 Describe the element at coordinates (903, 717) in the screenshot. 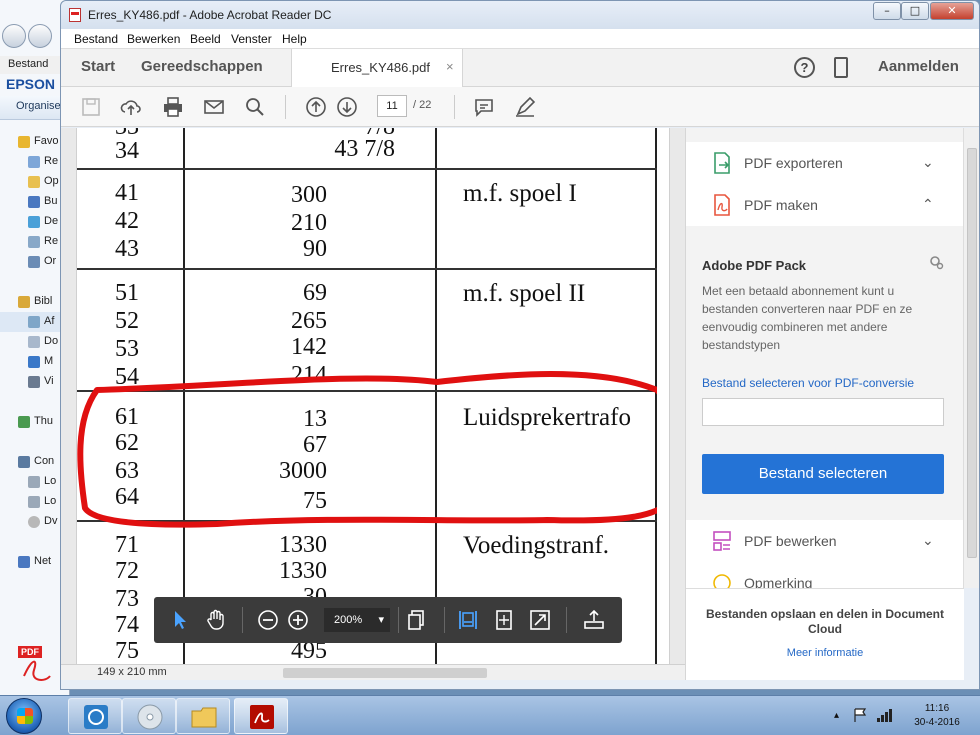

I see `system-tray: ▴ 11:16 30-4-2016` at that location.